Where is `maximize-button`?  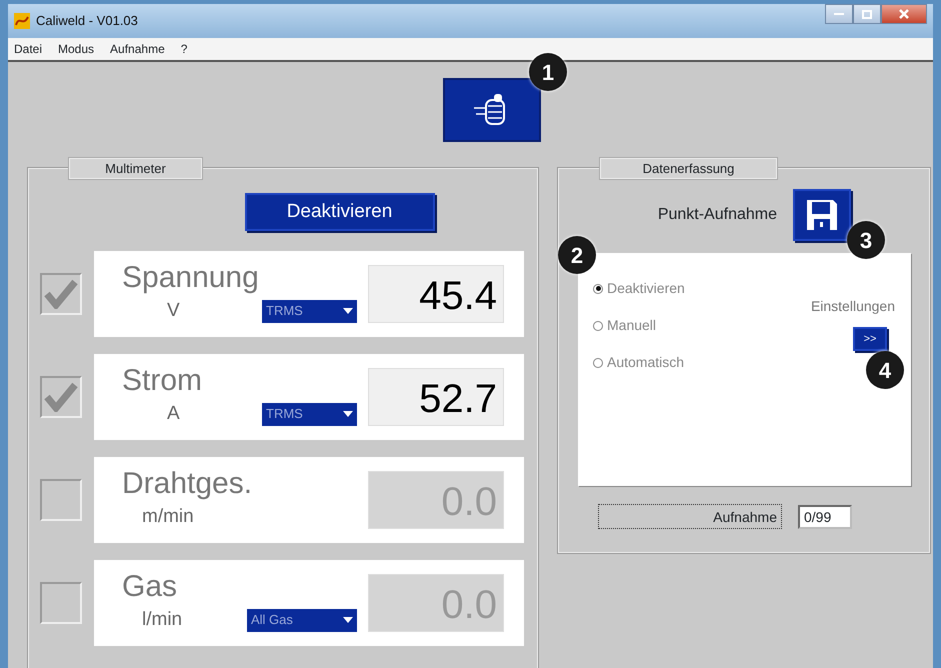
maximize-button is located at coordinates (867, 14).